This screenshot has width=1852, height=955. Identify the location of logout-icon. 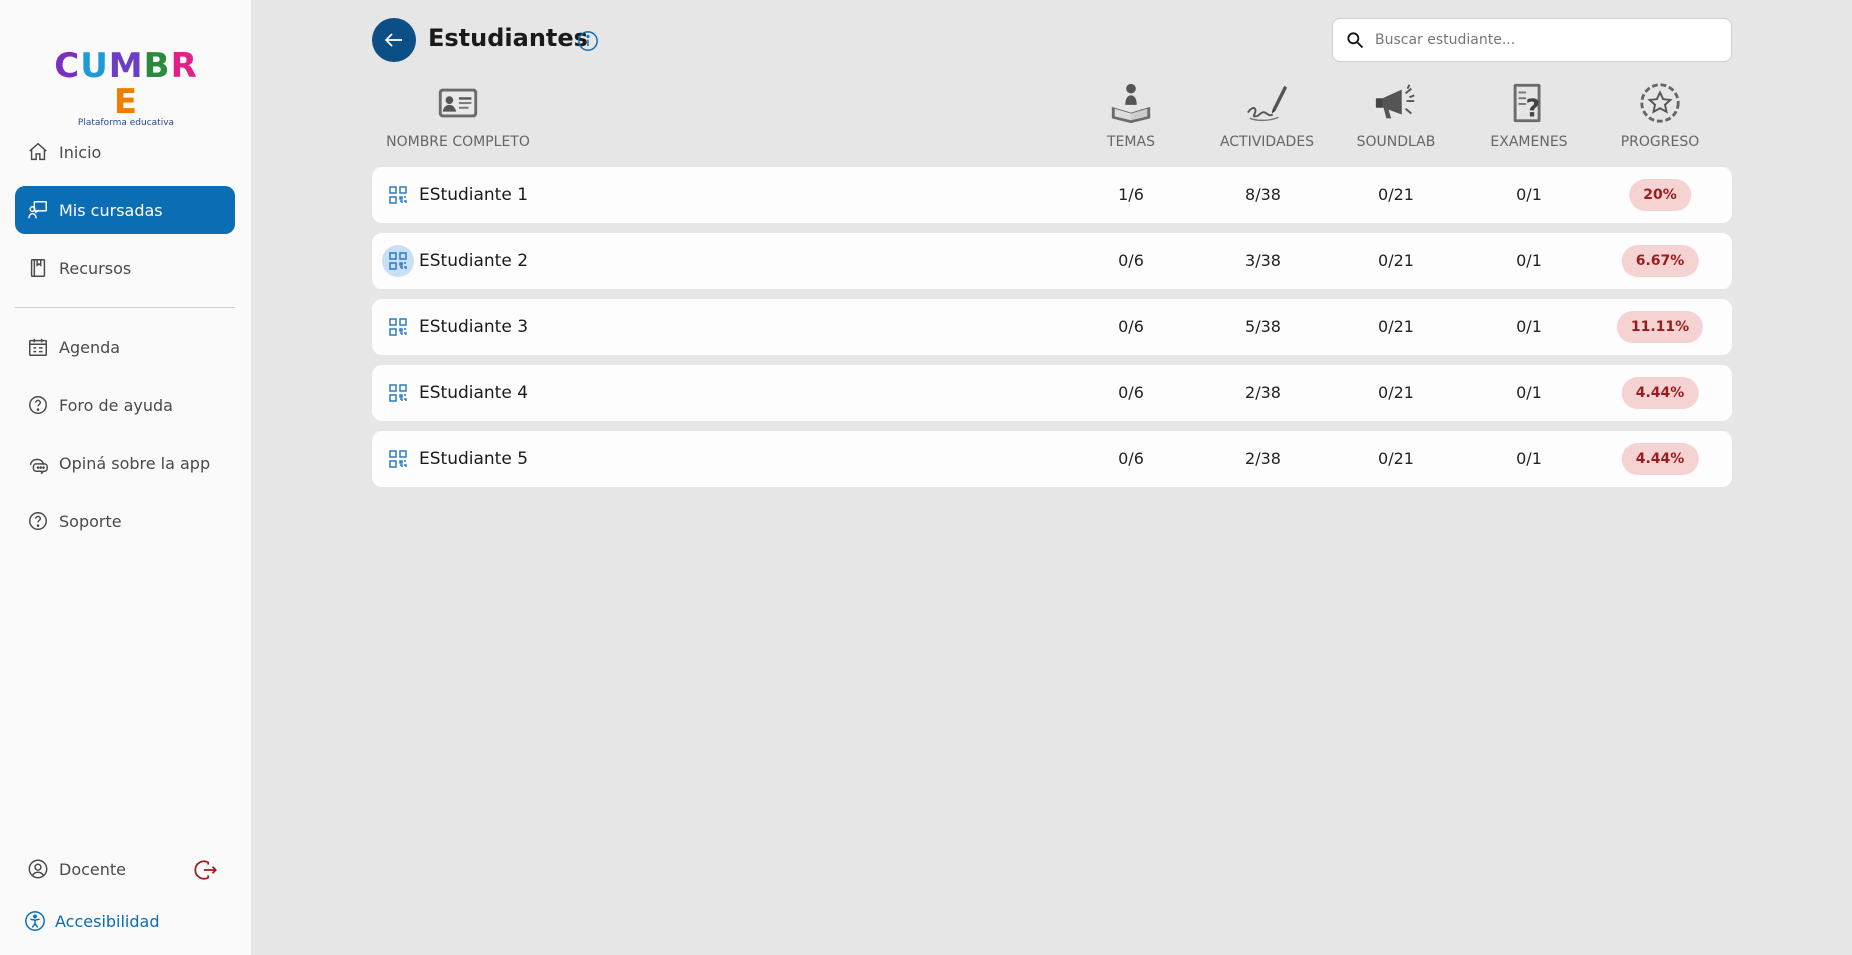
(205, 870).